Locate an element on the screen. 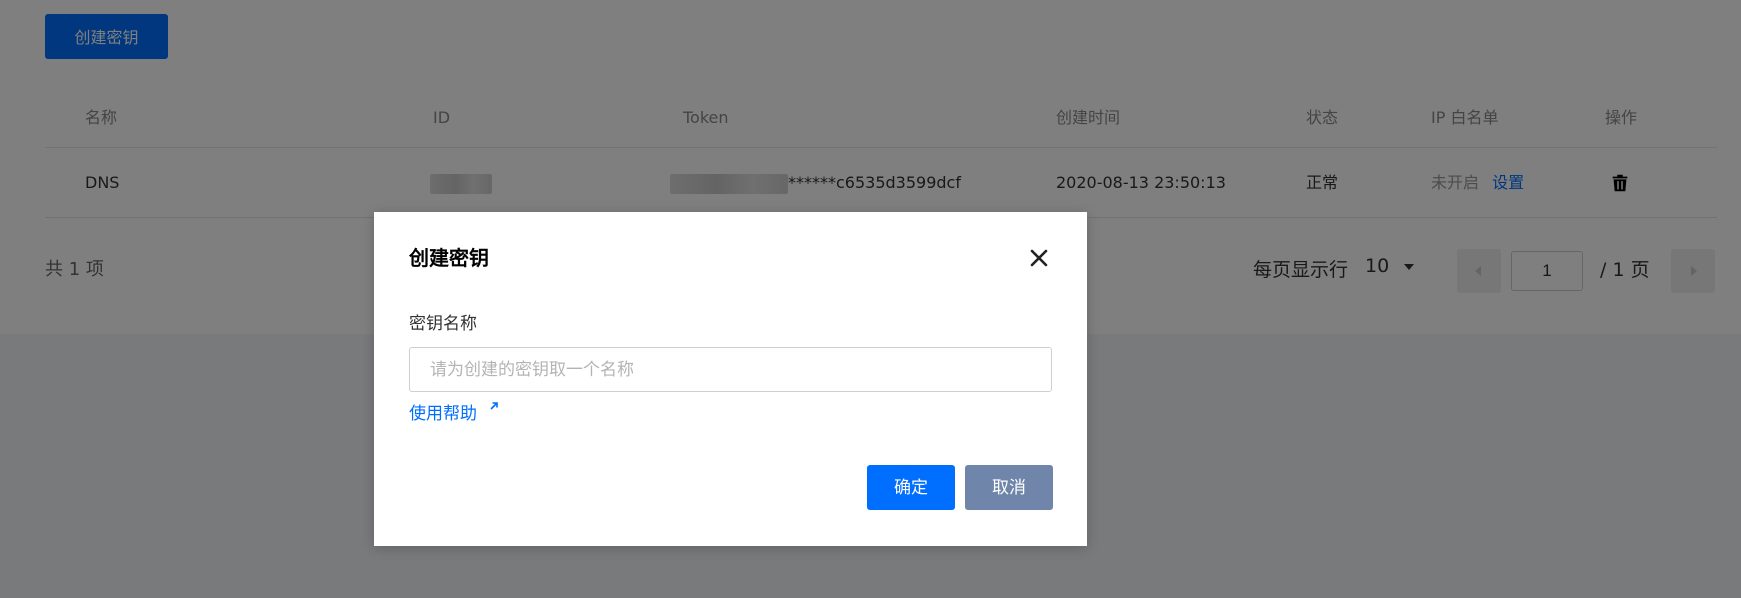  close-icon is located at coordinates (1039, 258).